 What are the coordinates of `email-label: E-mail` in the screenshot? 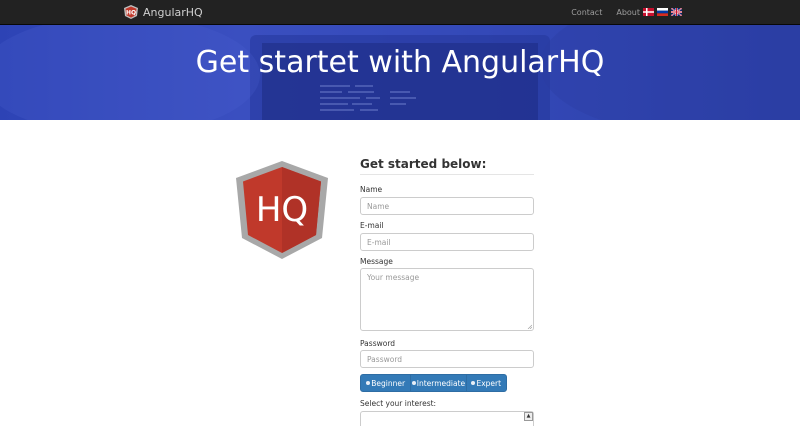 It's located at (372, 225).